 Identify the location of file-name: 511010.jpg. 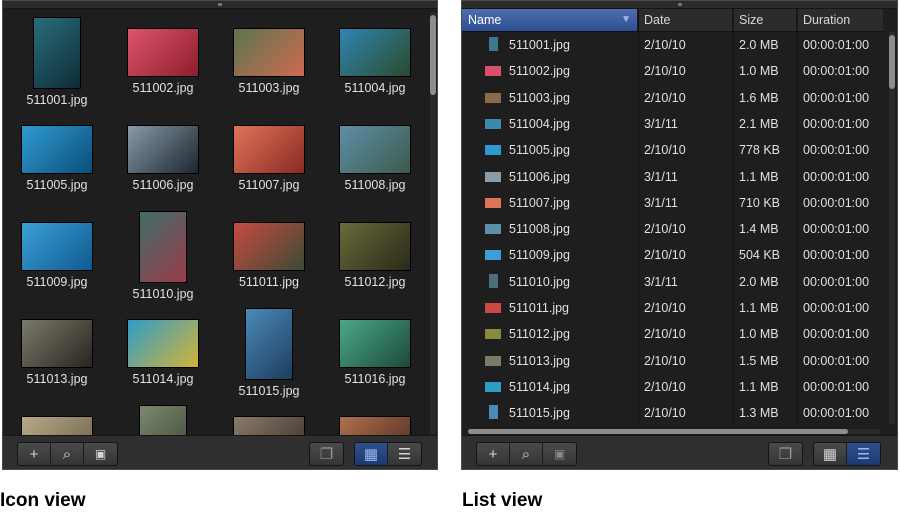
(539, 281).